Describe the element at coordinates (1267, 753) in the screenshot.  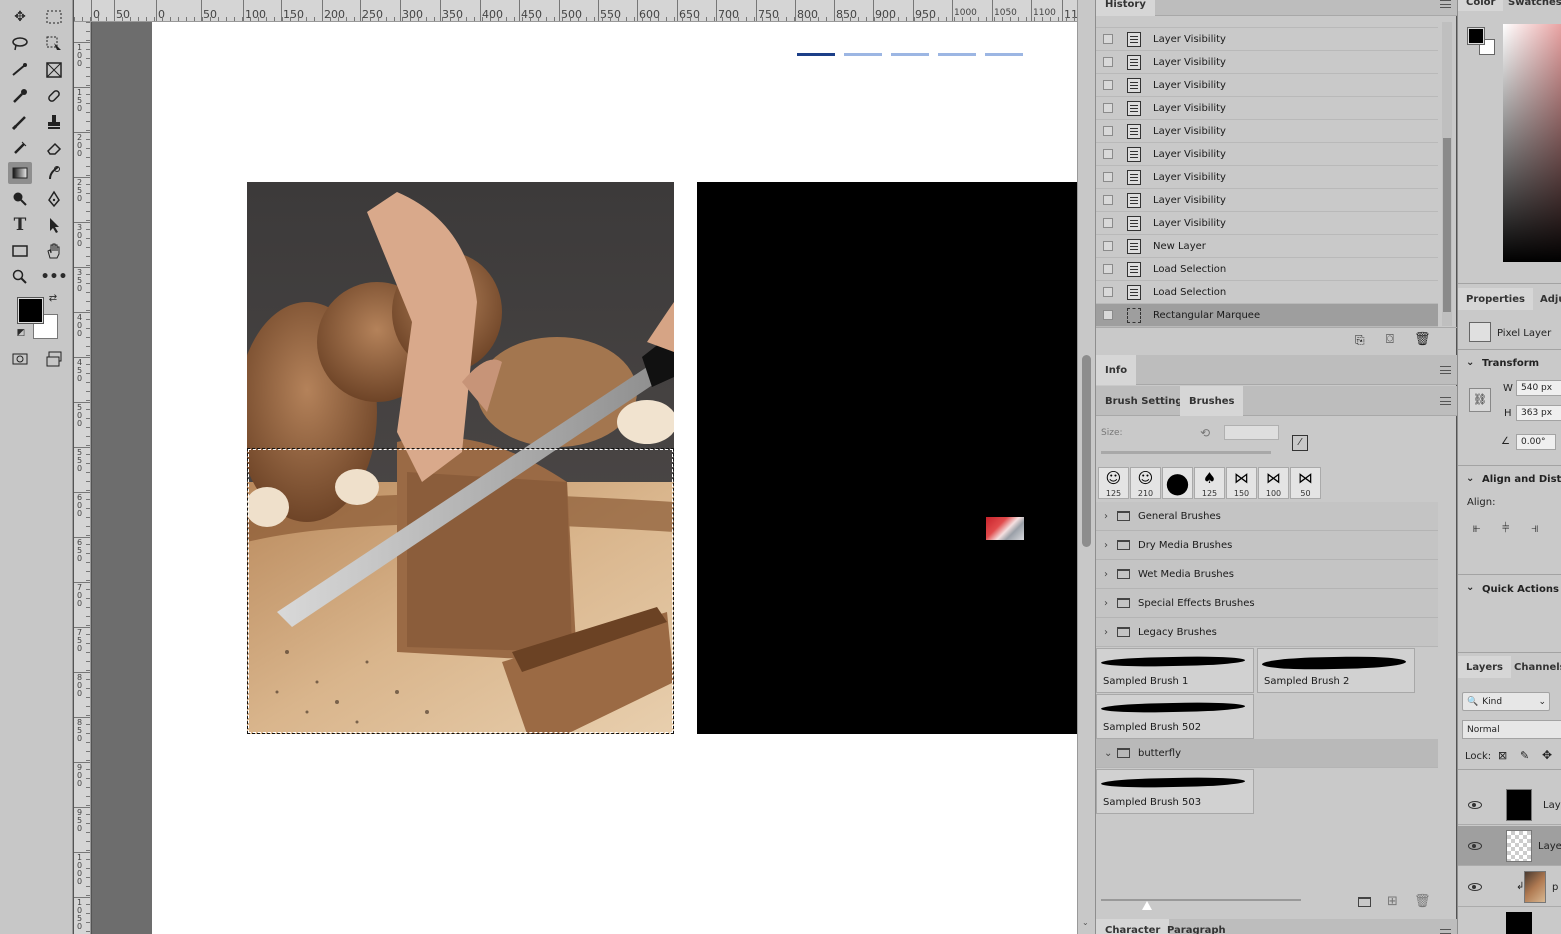
I see `brush-group-butterfly: ⌄ butterfly` at that location.